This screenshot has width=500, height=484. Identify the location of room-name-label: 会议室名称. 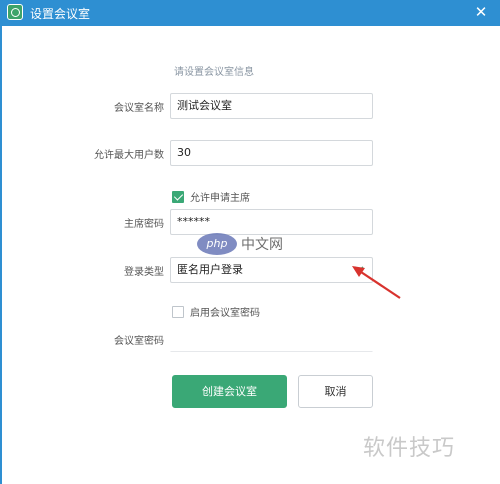
(139, 108).